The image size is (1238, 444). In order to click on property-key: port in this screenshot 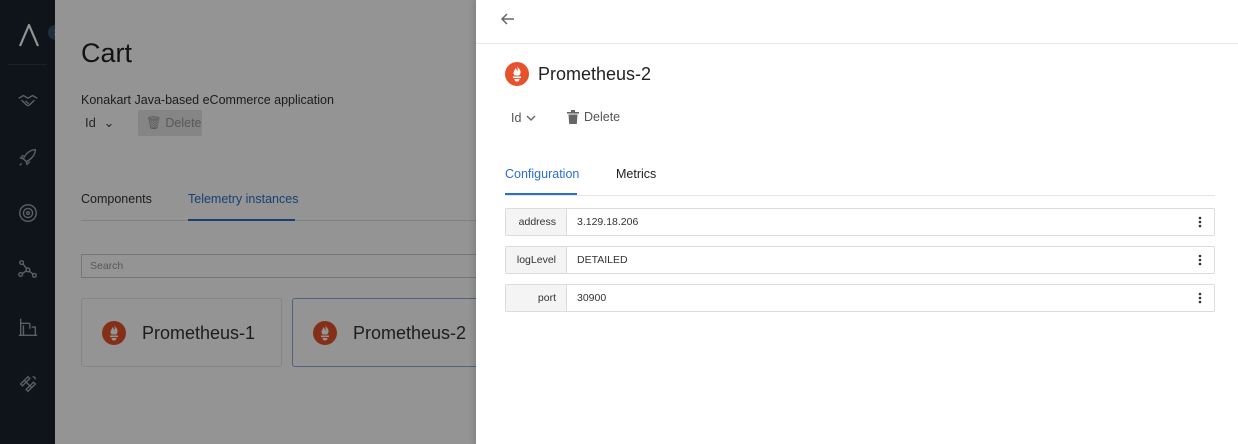, I will do `click(536, 298)`.